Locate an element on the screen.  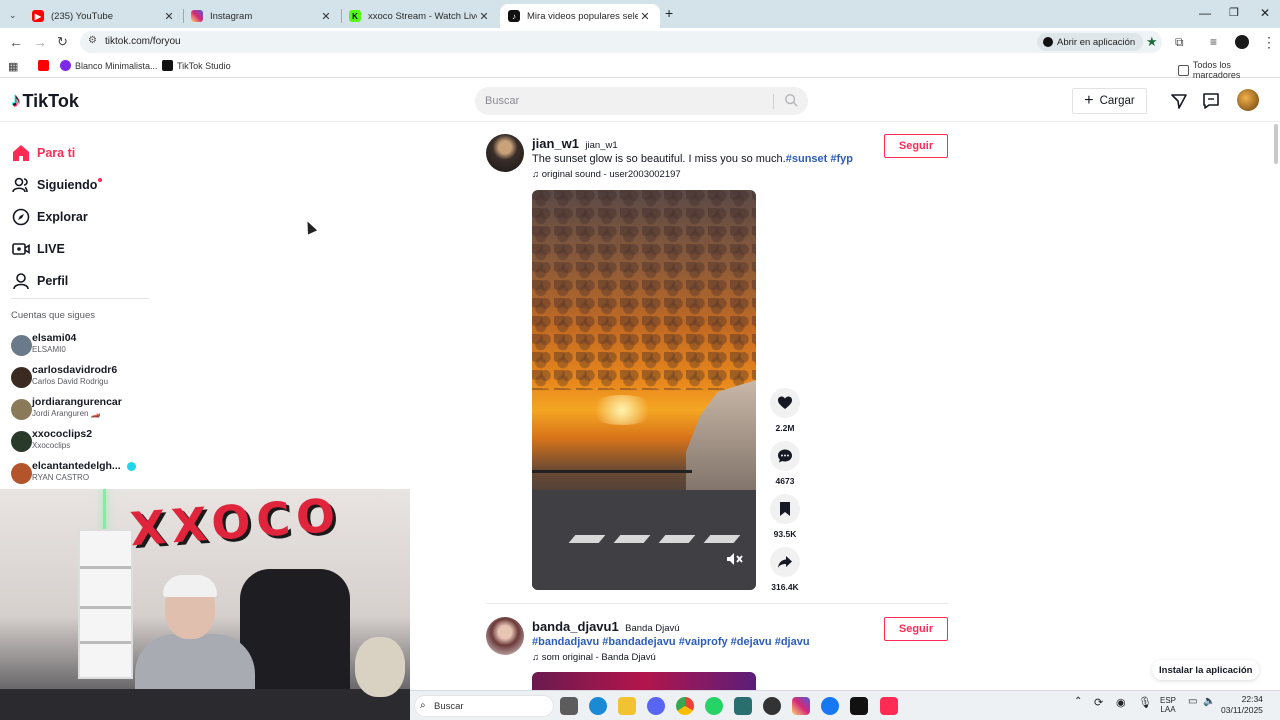
app-tray-icon: ◉ is located at coordinates (1121, 702).